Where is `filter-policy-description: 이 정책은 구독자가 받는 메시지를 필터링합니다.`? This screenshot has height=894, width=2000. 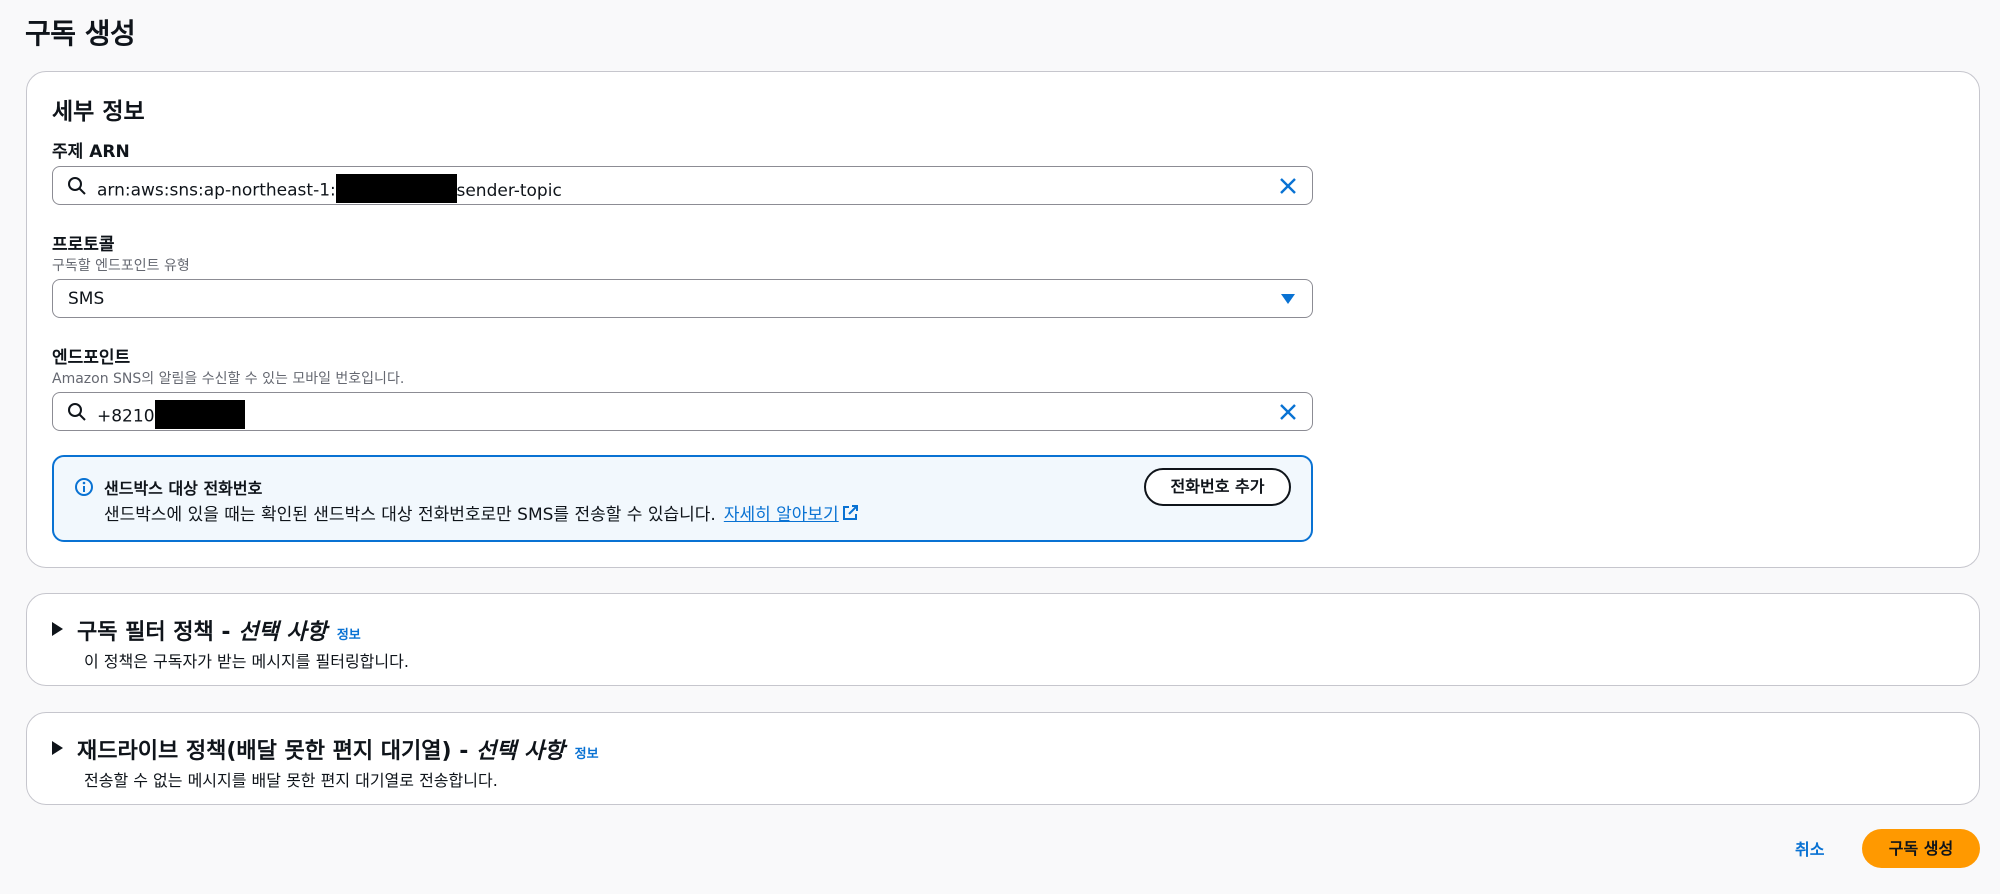 filter-policy-description: 이 정책은 구독자가 받는 메시지를 필터링합니다. is located at coordinates (246, 661).